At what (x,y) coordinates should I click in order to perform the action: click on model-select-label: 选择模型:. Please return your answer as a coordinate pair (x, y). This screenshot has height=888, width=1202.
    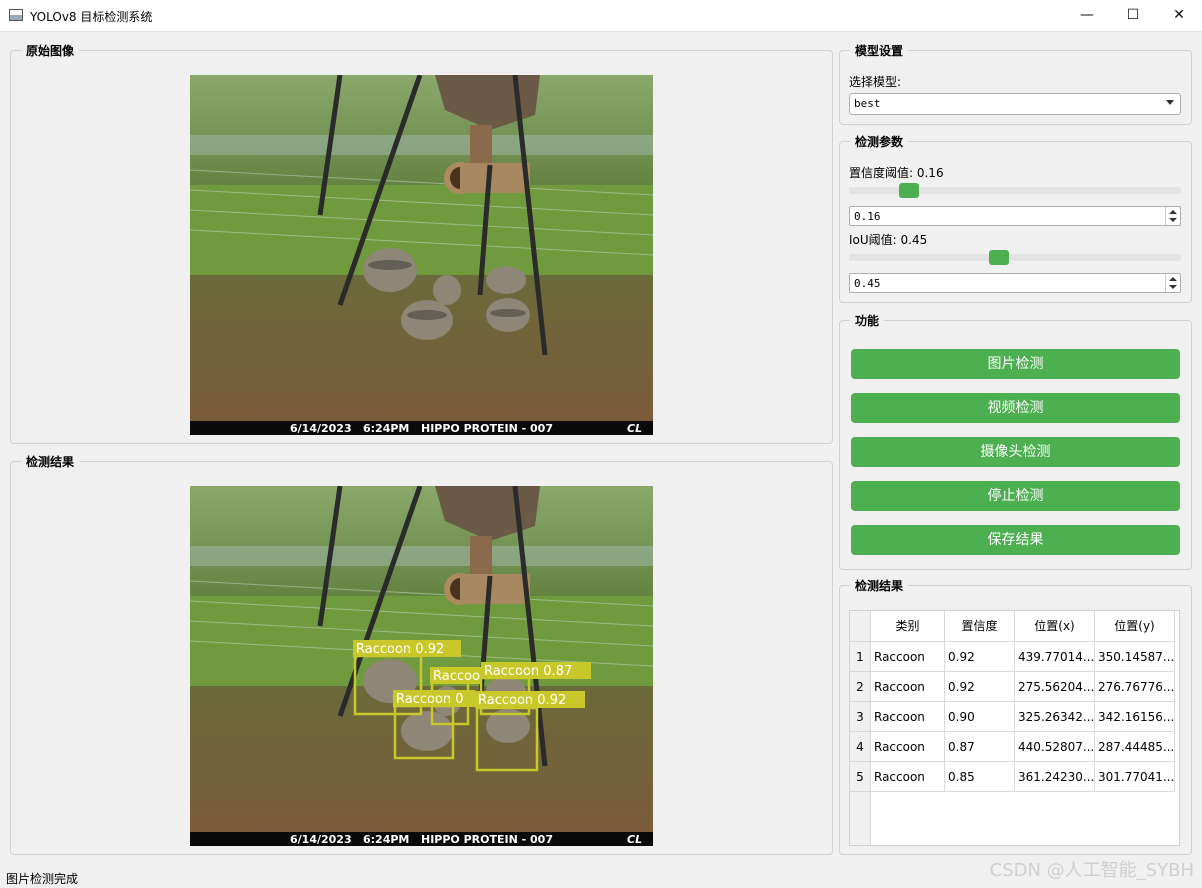
    Looking at the image, I should click on (875, 82).